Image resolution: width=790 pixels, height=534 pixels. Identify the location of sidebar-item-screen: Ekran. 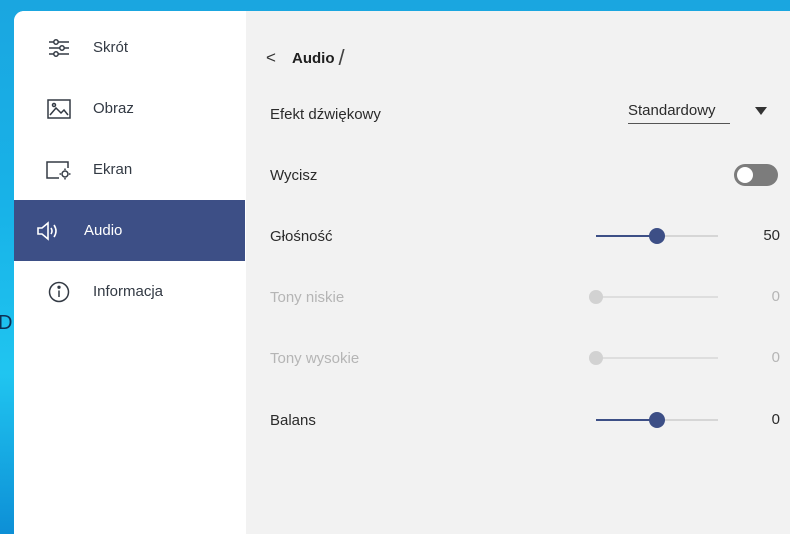
(129, 169).